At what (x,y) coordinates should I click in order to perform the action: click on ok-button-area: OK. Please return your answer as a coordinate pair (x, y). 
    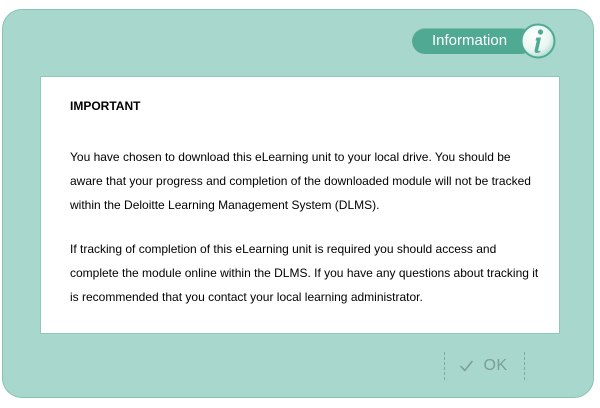
    Looking at the image, I should click on (484, 367).